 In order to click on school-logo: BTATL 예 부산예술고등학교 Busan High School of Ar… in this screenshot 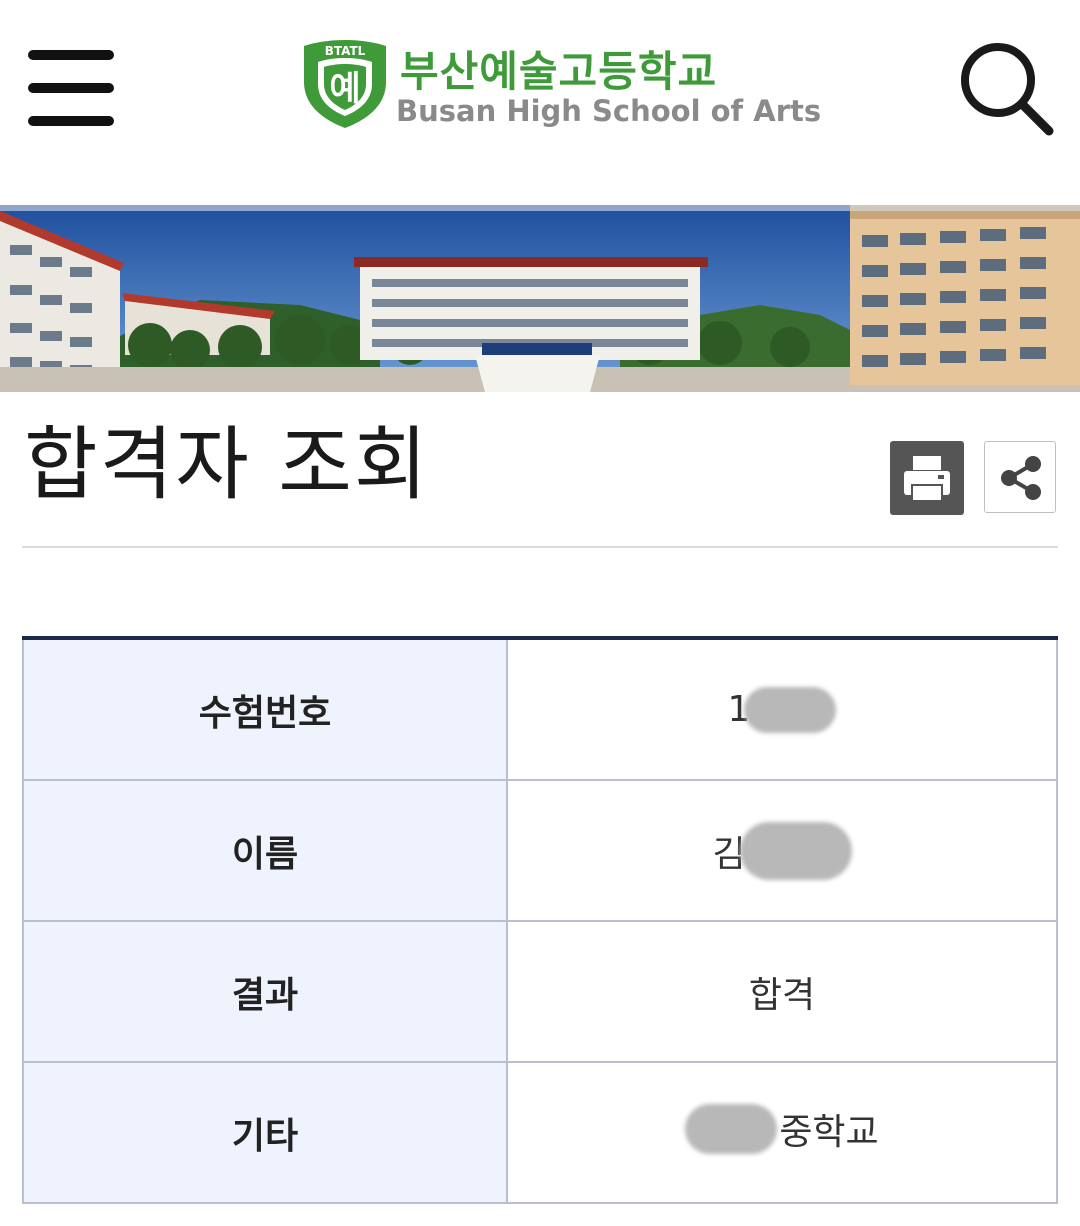, I will do `click(560, 86)`.